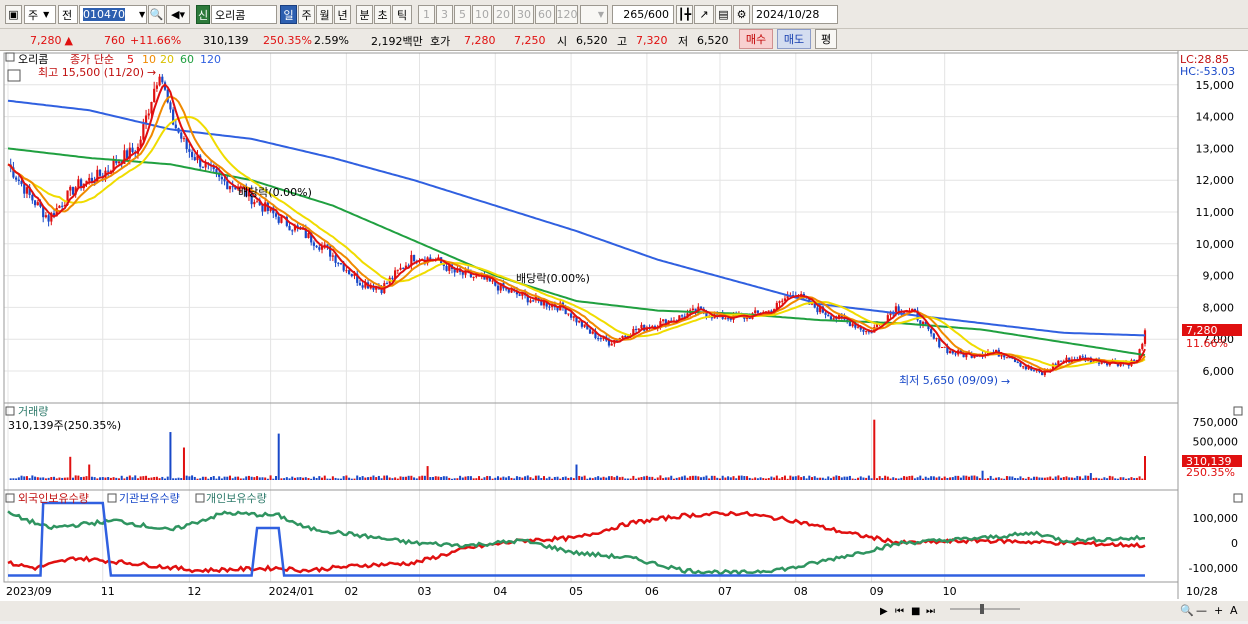 The height and width of the screenshot is (624, 1248). What do you see at coordinates (382, 14) in the screenshot?
I see `period-second-button: 초` at bounding box center [382, 14].